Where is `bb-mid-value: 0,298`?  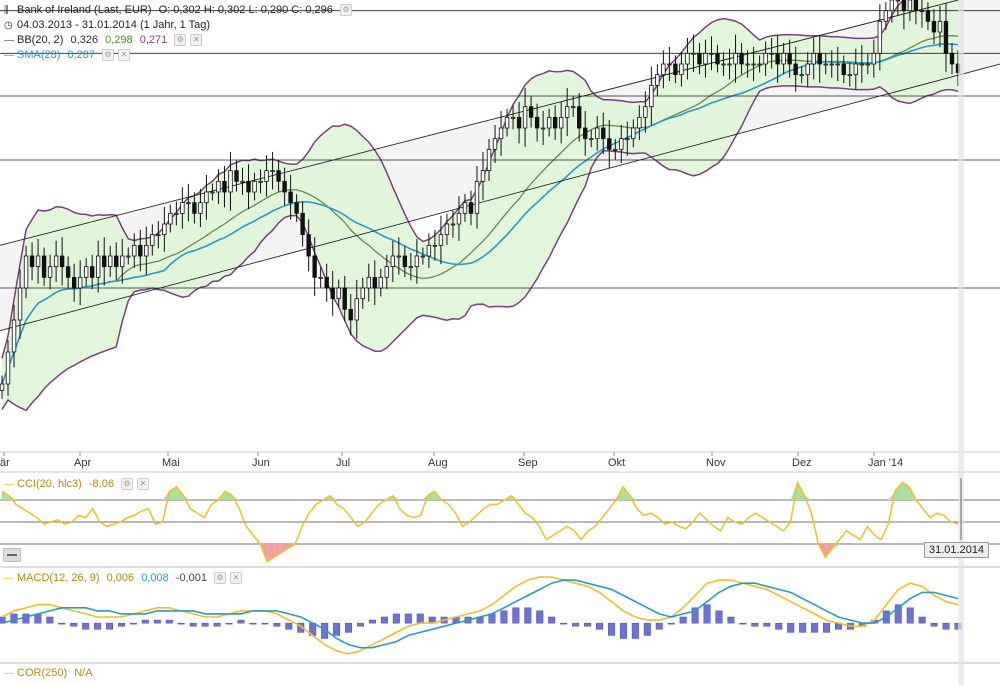
bb-mid-value: 0,298 is located at coordinates (119, 40).